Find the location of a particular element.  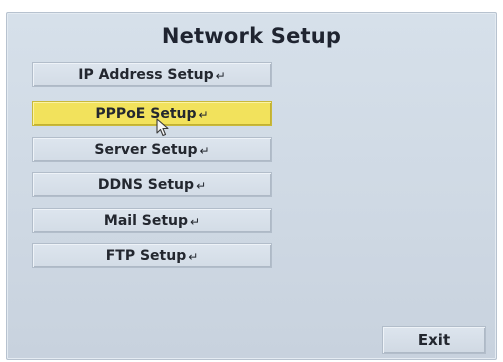

pppoe-setup-label: PPPoE Setup is located at coordinates (146, 113).